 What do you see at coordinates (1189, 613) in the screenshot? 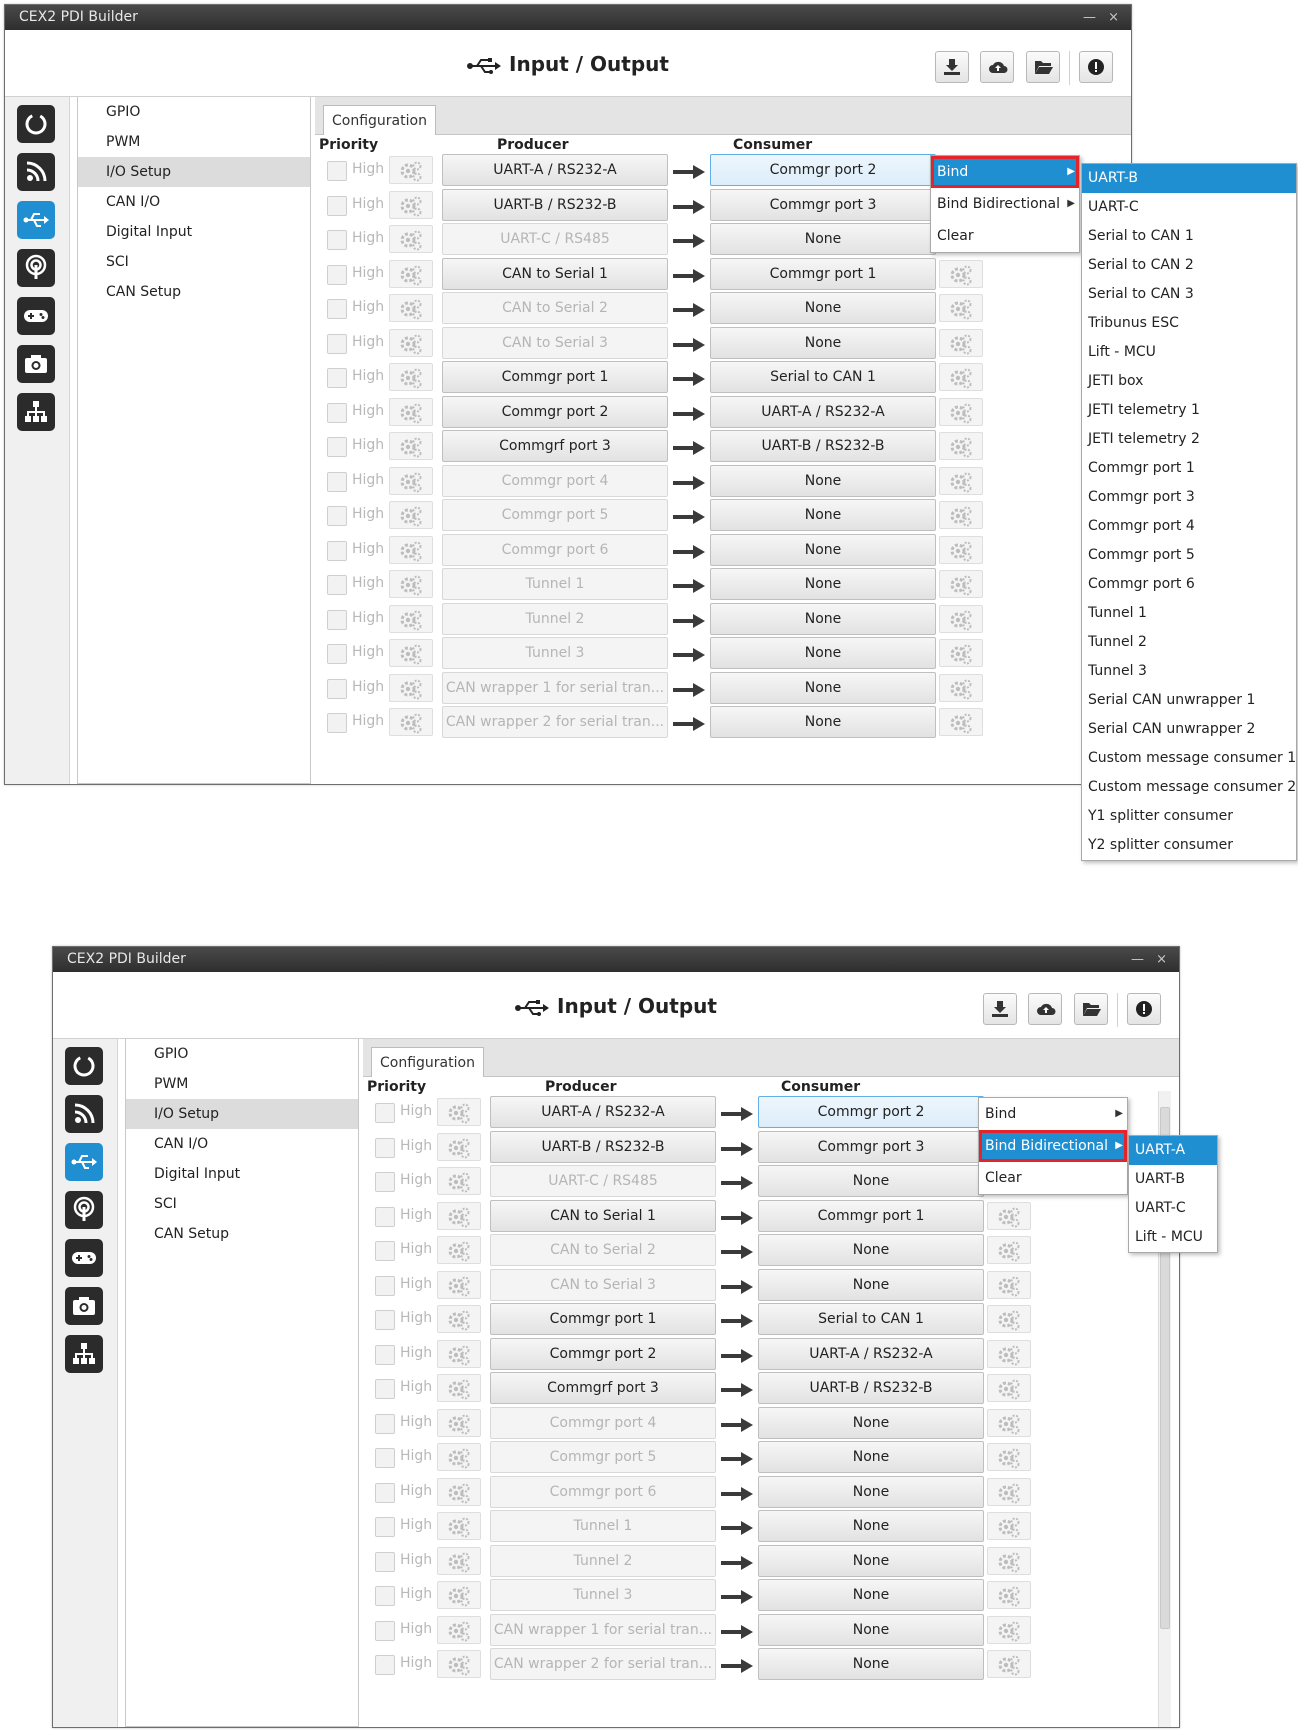
I see `submenu-item: Tunnel 1` at bounding box center [1189, 613].